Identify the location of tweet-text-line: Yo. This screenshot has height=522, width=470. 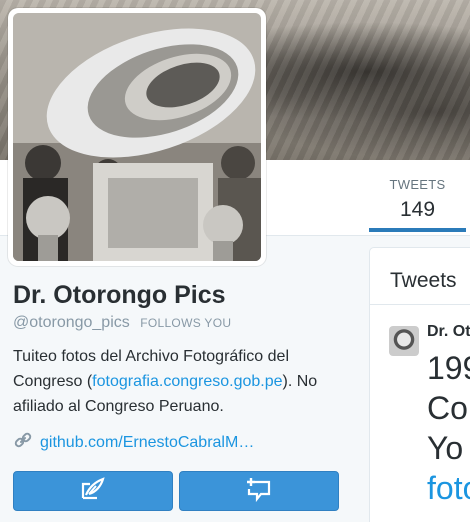
(445, 448).